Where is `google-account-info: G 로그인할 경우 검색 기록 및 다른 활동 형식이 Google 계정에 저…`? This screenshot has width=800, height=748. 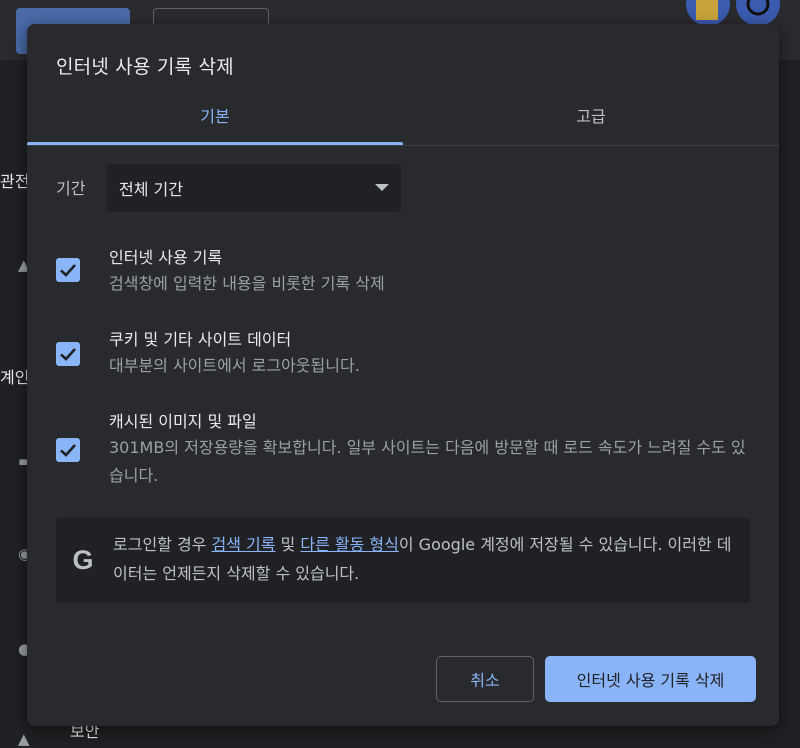 google-account-info: G 로그인할 경우 검색 기록 및 다른 활동 형식이 Google 계정에 저… is located at coordinates (403, 560).